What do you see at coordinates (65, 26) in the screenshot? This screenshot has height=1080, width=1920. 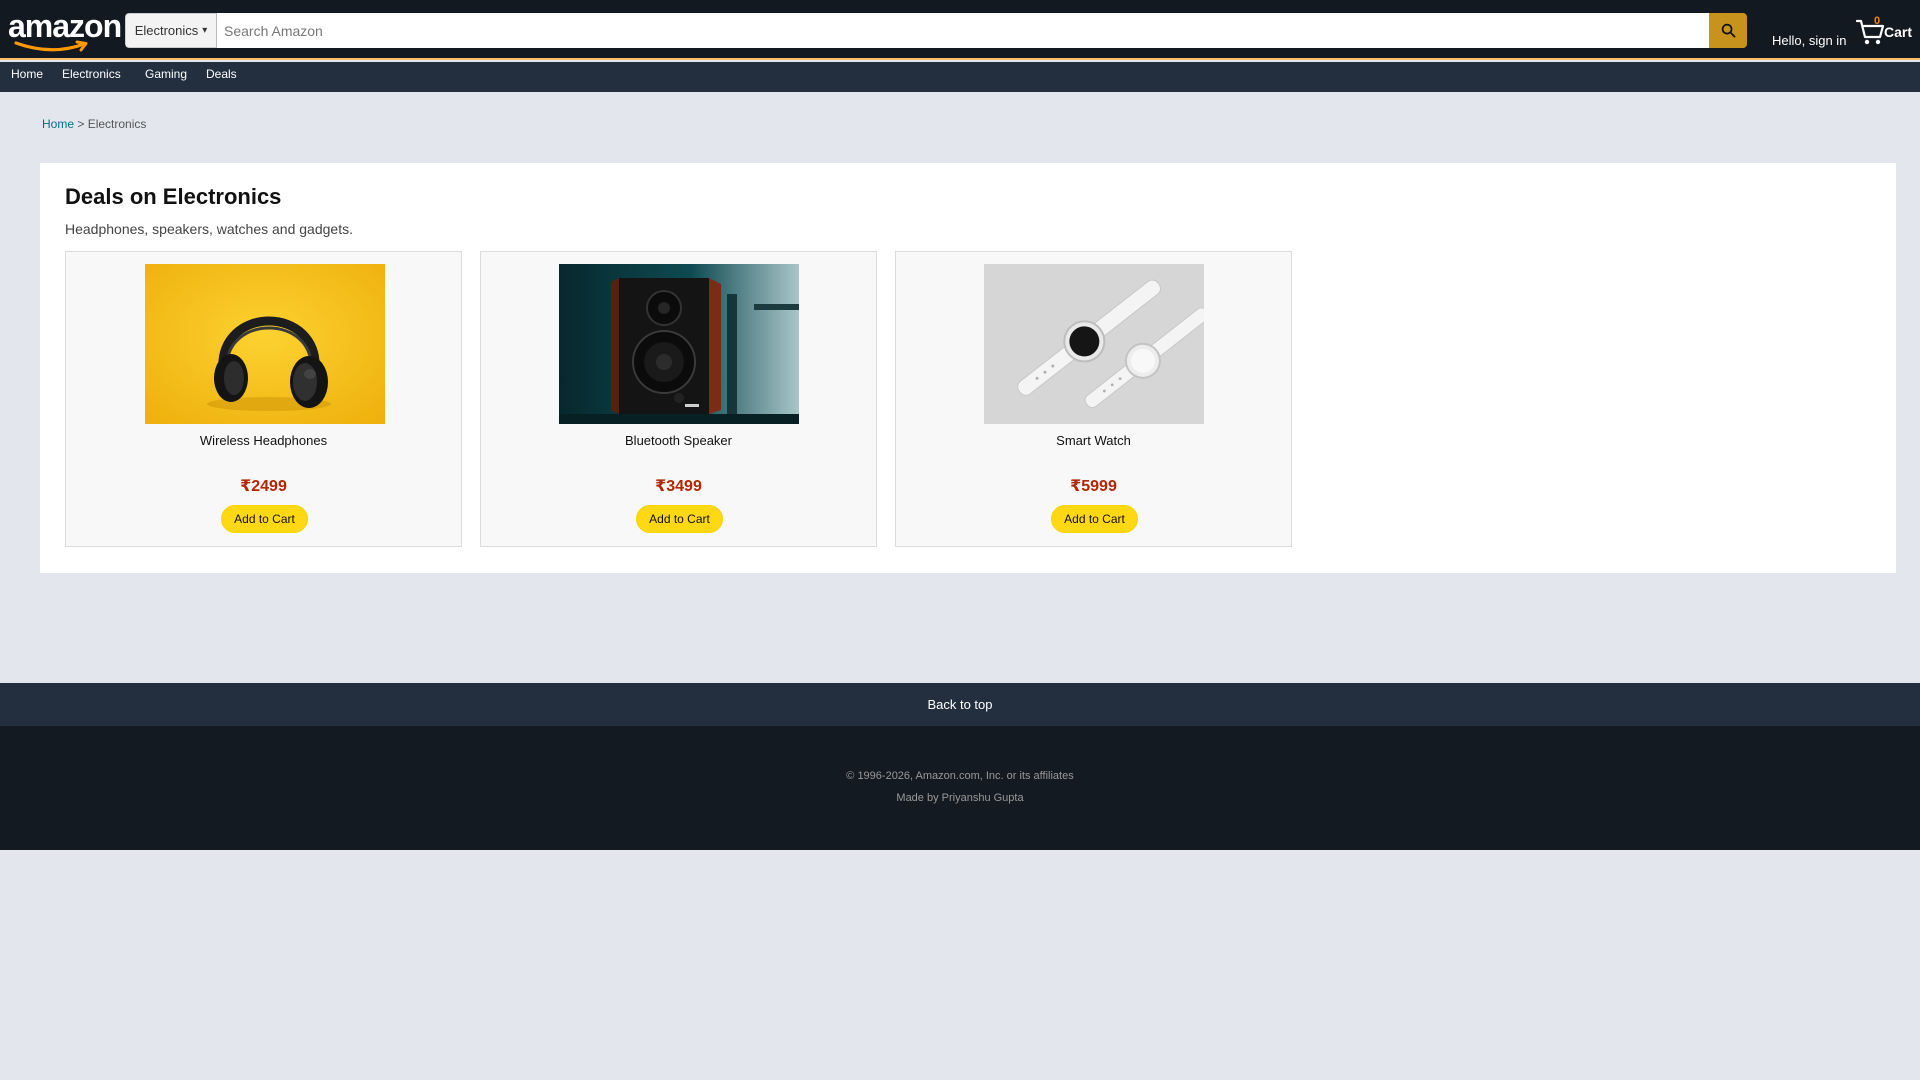 I see `logo-text: amazon` at bounding box center [65, 26].